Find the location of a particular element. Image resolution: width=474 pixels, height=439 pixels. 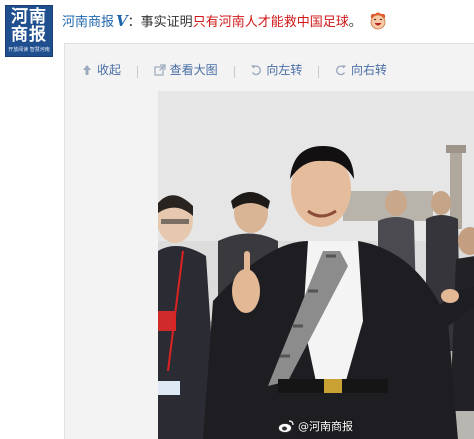

external-view-icon is located at coordinates (160, 69).